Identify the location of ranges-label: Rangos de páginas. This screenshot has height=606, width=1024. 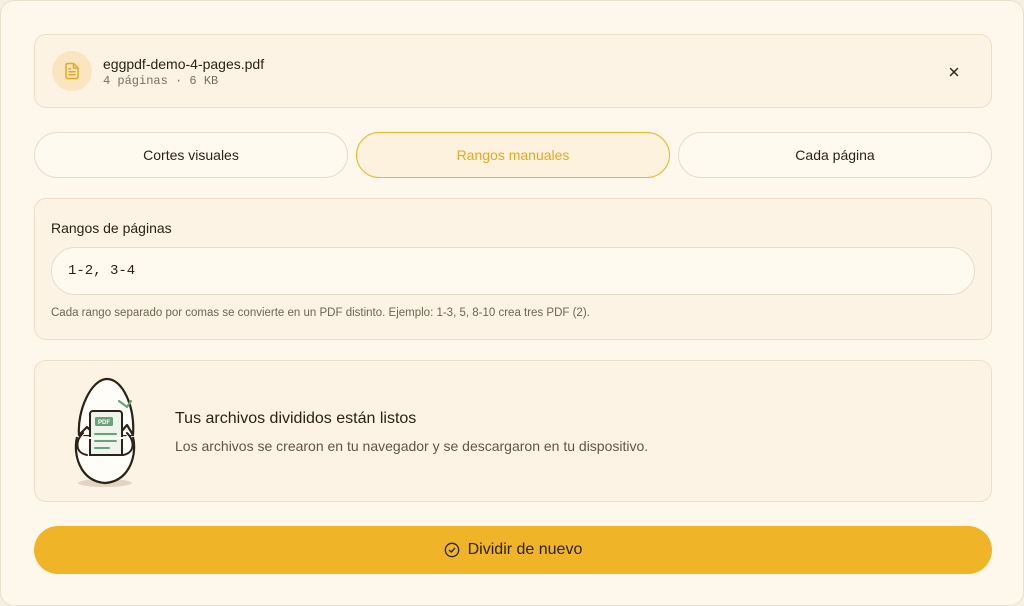
(111, 228).